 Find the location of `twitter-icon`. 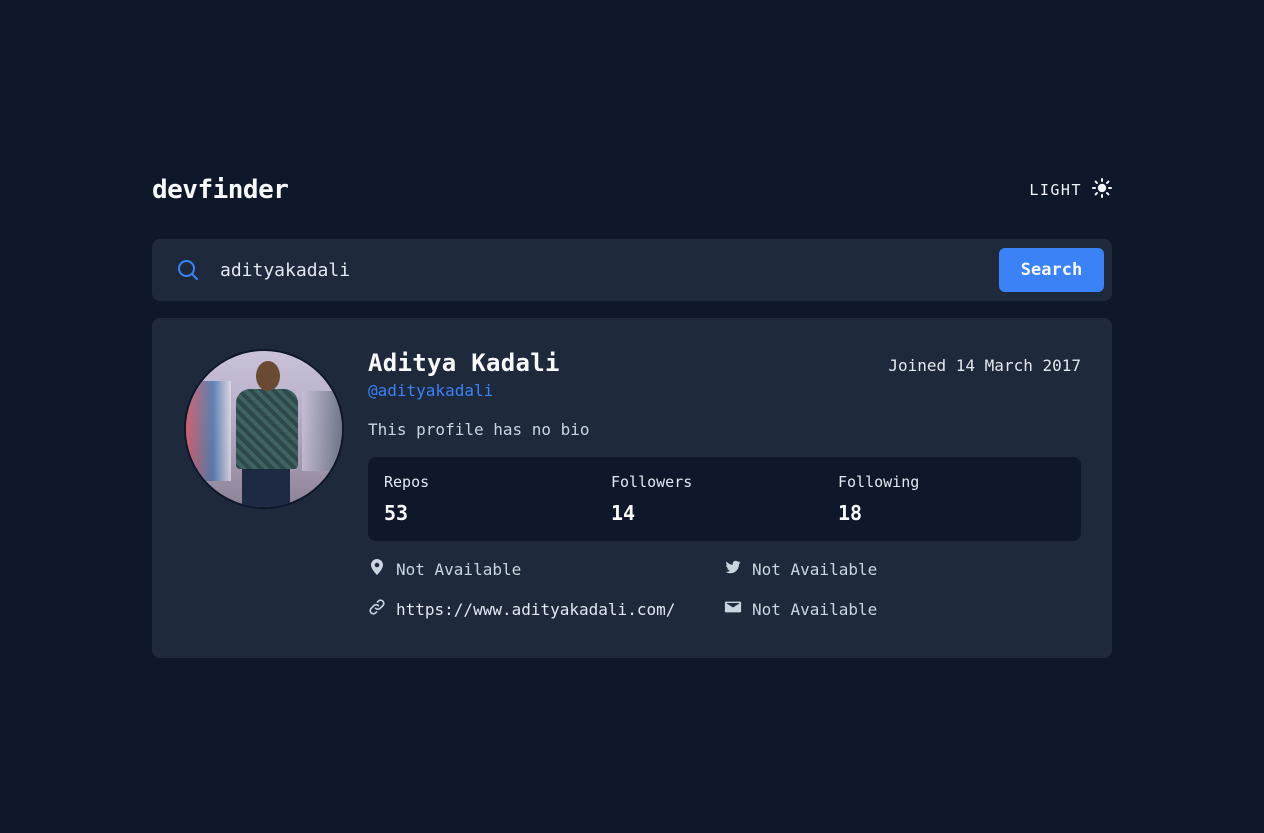

twitter-icon is located at coordinates (738, 569).